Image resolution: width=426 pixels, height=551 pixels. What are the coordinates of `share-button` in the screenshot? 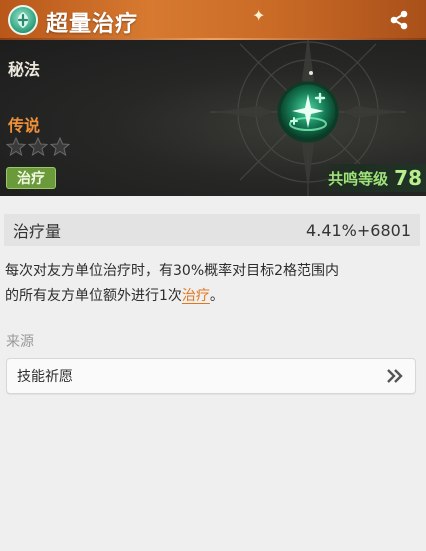 It's located at (399, 20).